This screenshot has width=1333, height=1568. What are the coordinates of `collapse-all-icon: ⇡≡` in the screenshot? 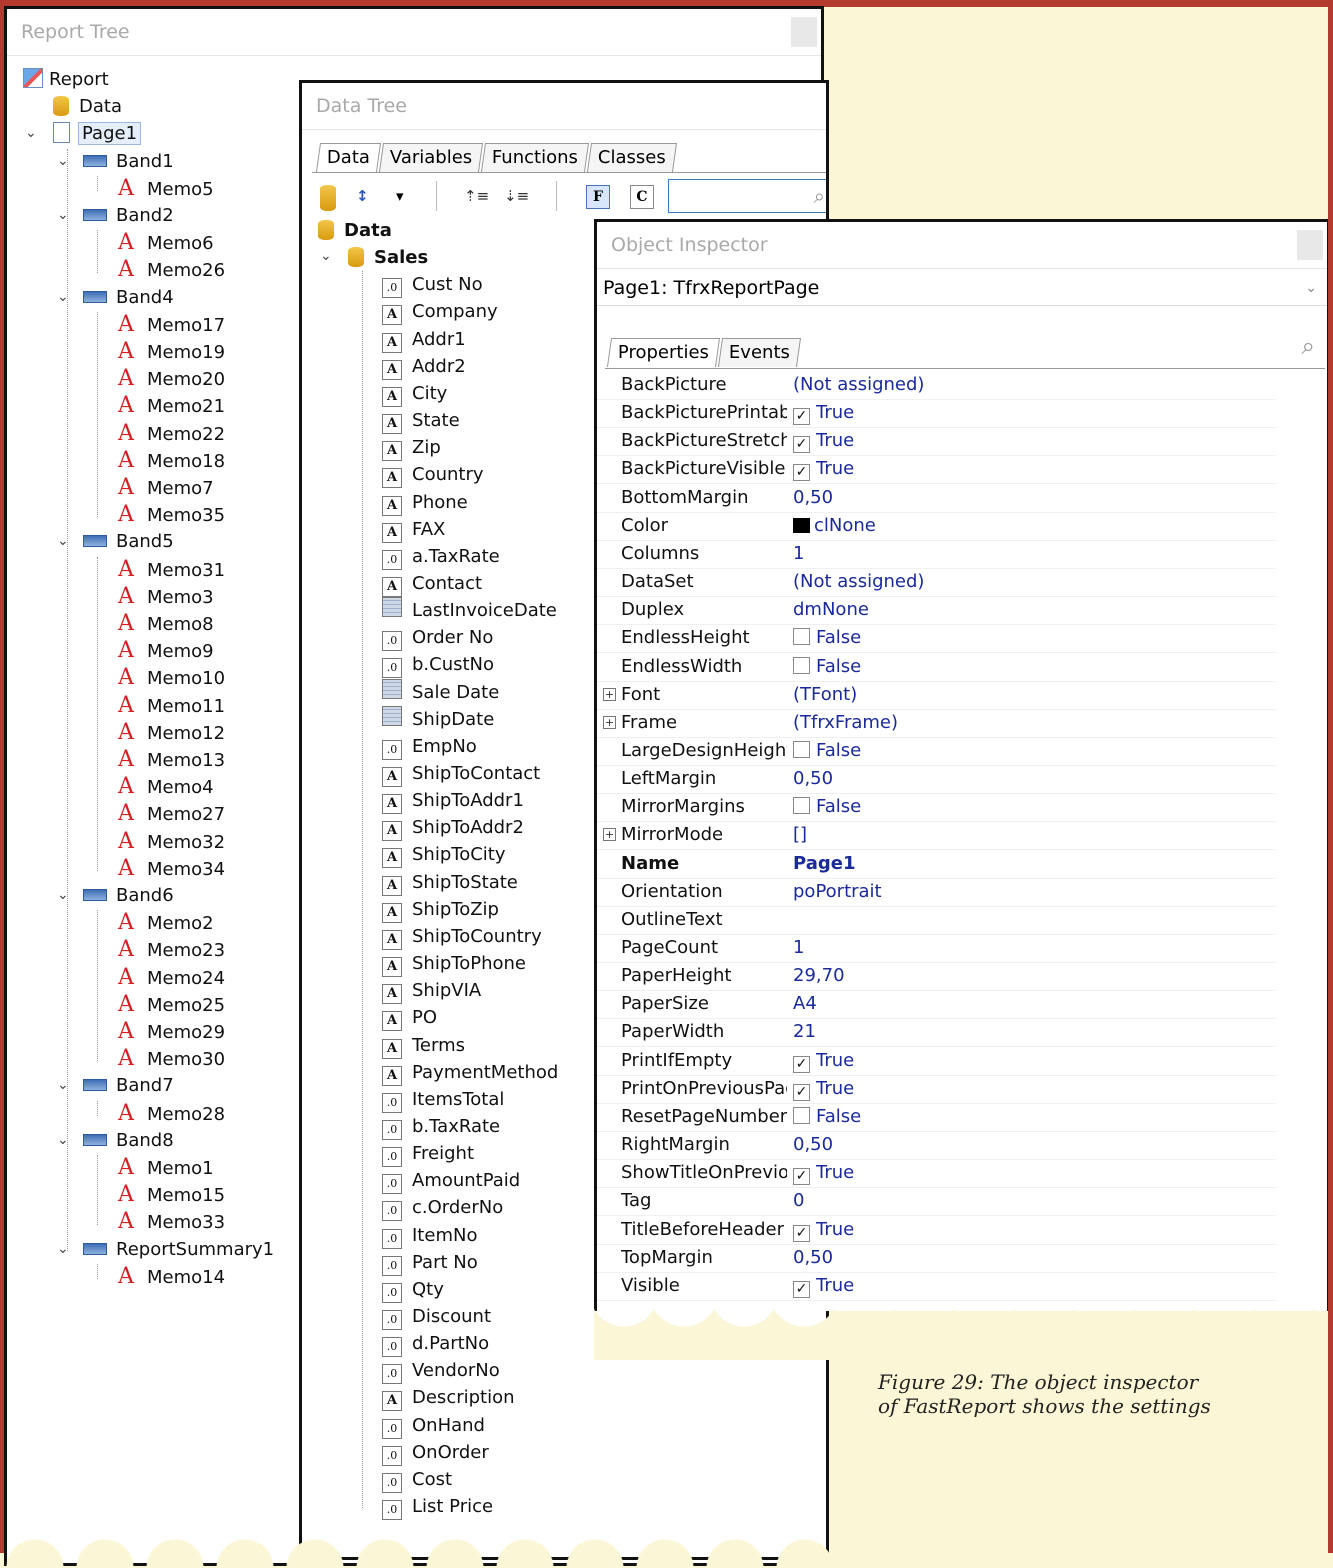 It's located at (476, 196).